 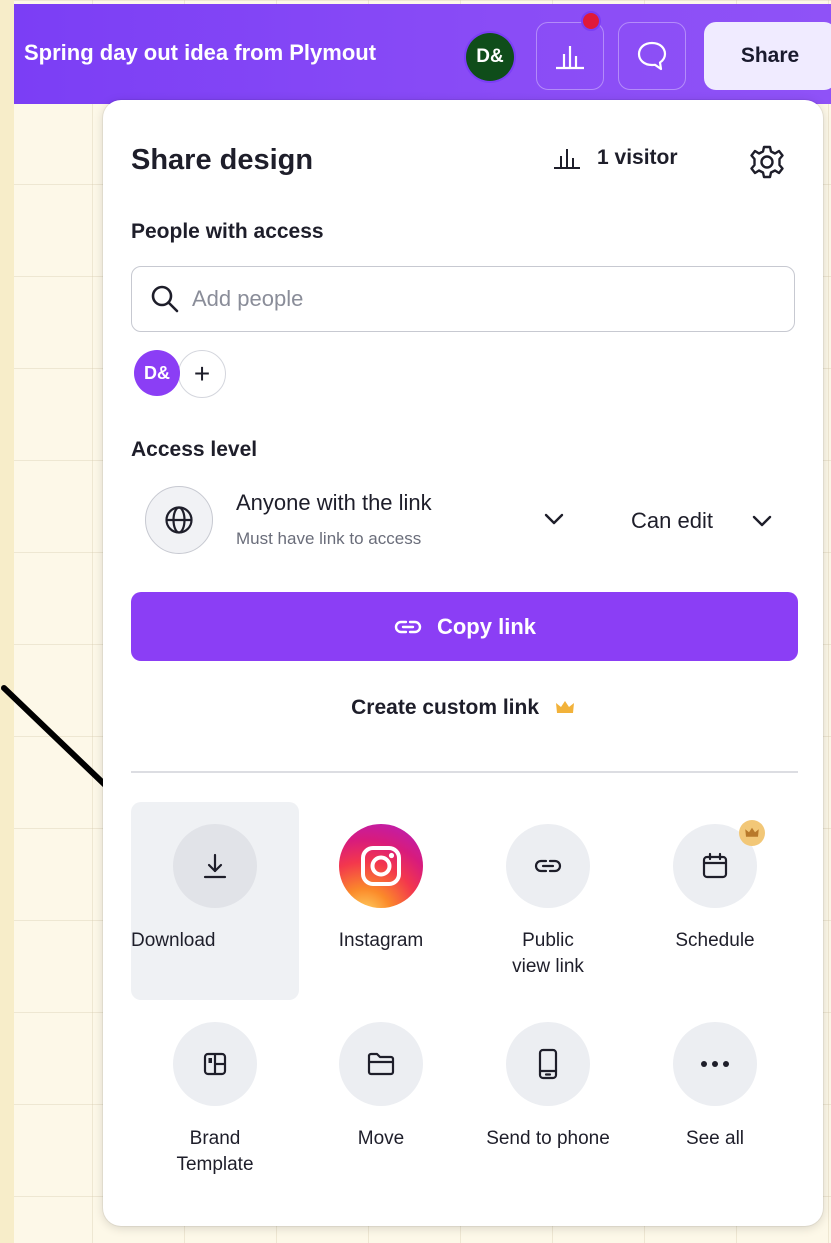 What do you see at coordinates (173, 940) in the screenshot?
I see `download-label: Download` at bounding box center [173, 940].